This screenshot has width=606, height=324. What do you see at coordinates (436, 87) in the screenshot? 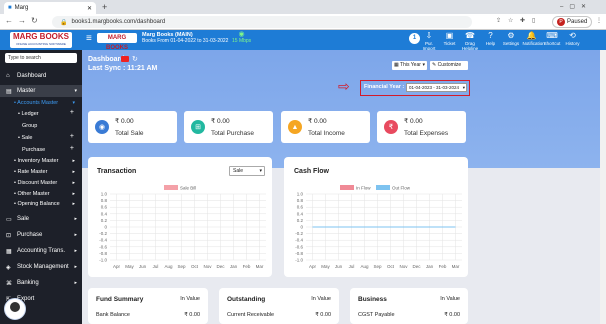
I see `financial-year-select: 01-04-2023 - 31-03-2024 ▾` at bounding box center [436, 87].